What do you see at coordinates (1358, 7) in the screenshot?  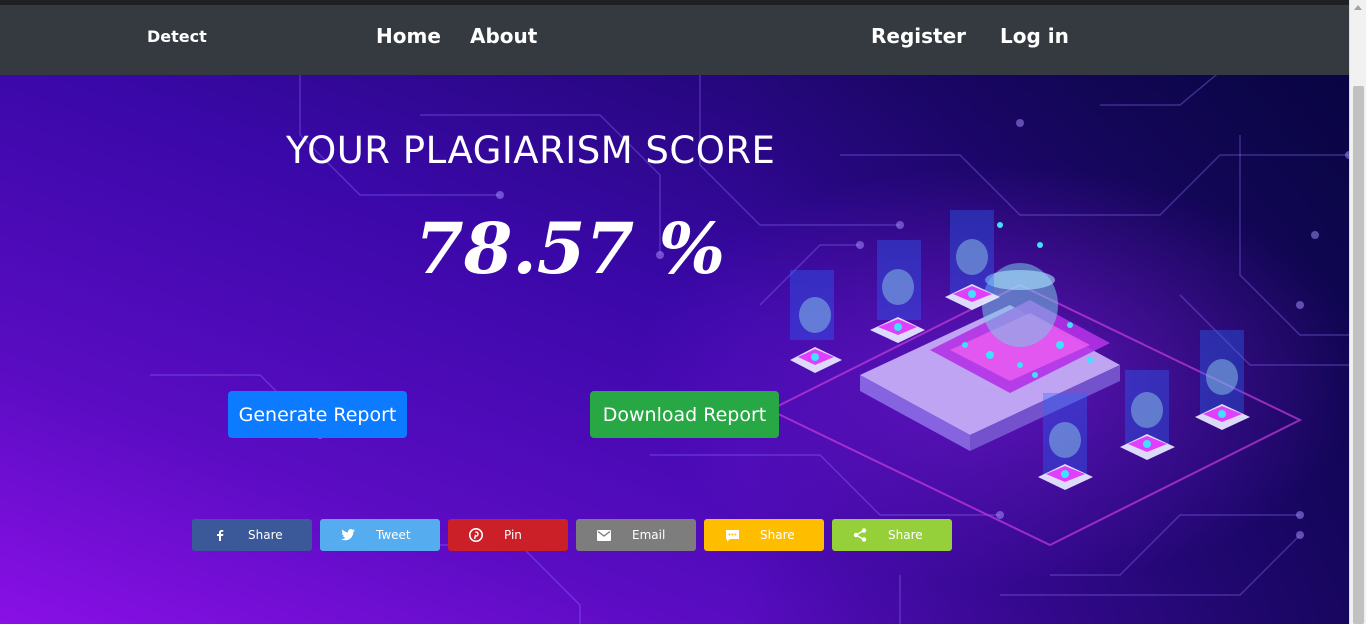 I see `scroll-up-arrow-icon` at bounding box center [1358, 7].